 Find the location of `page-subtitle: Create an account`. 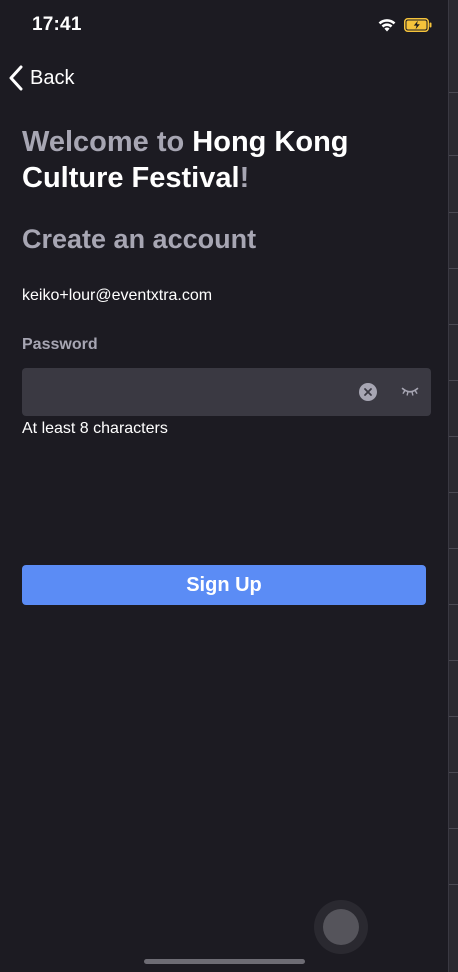

page-subtitle: Create an account is located at coordinates (139, 239).